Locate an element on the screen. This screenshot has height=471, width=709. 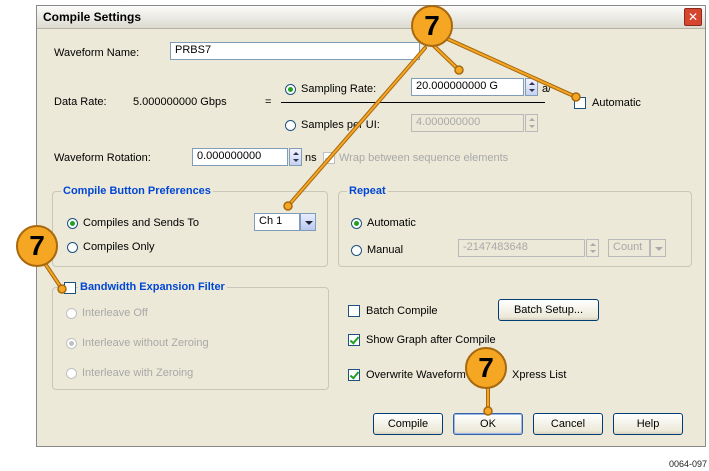
callout-7-bottom: 7 is located at coordinates (486, 368).